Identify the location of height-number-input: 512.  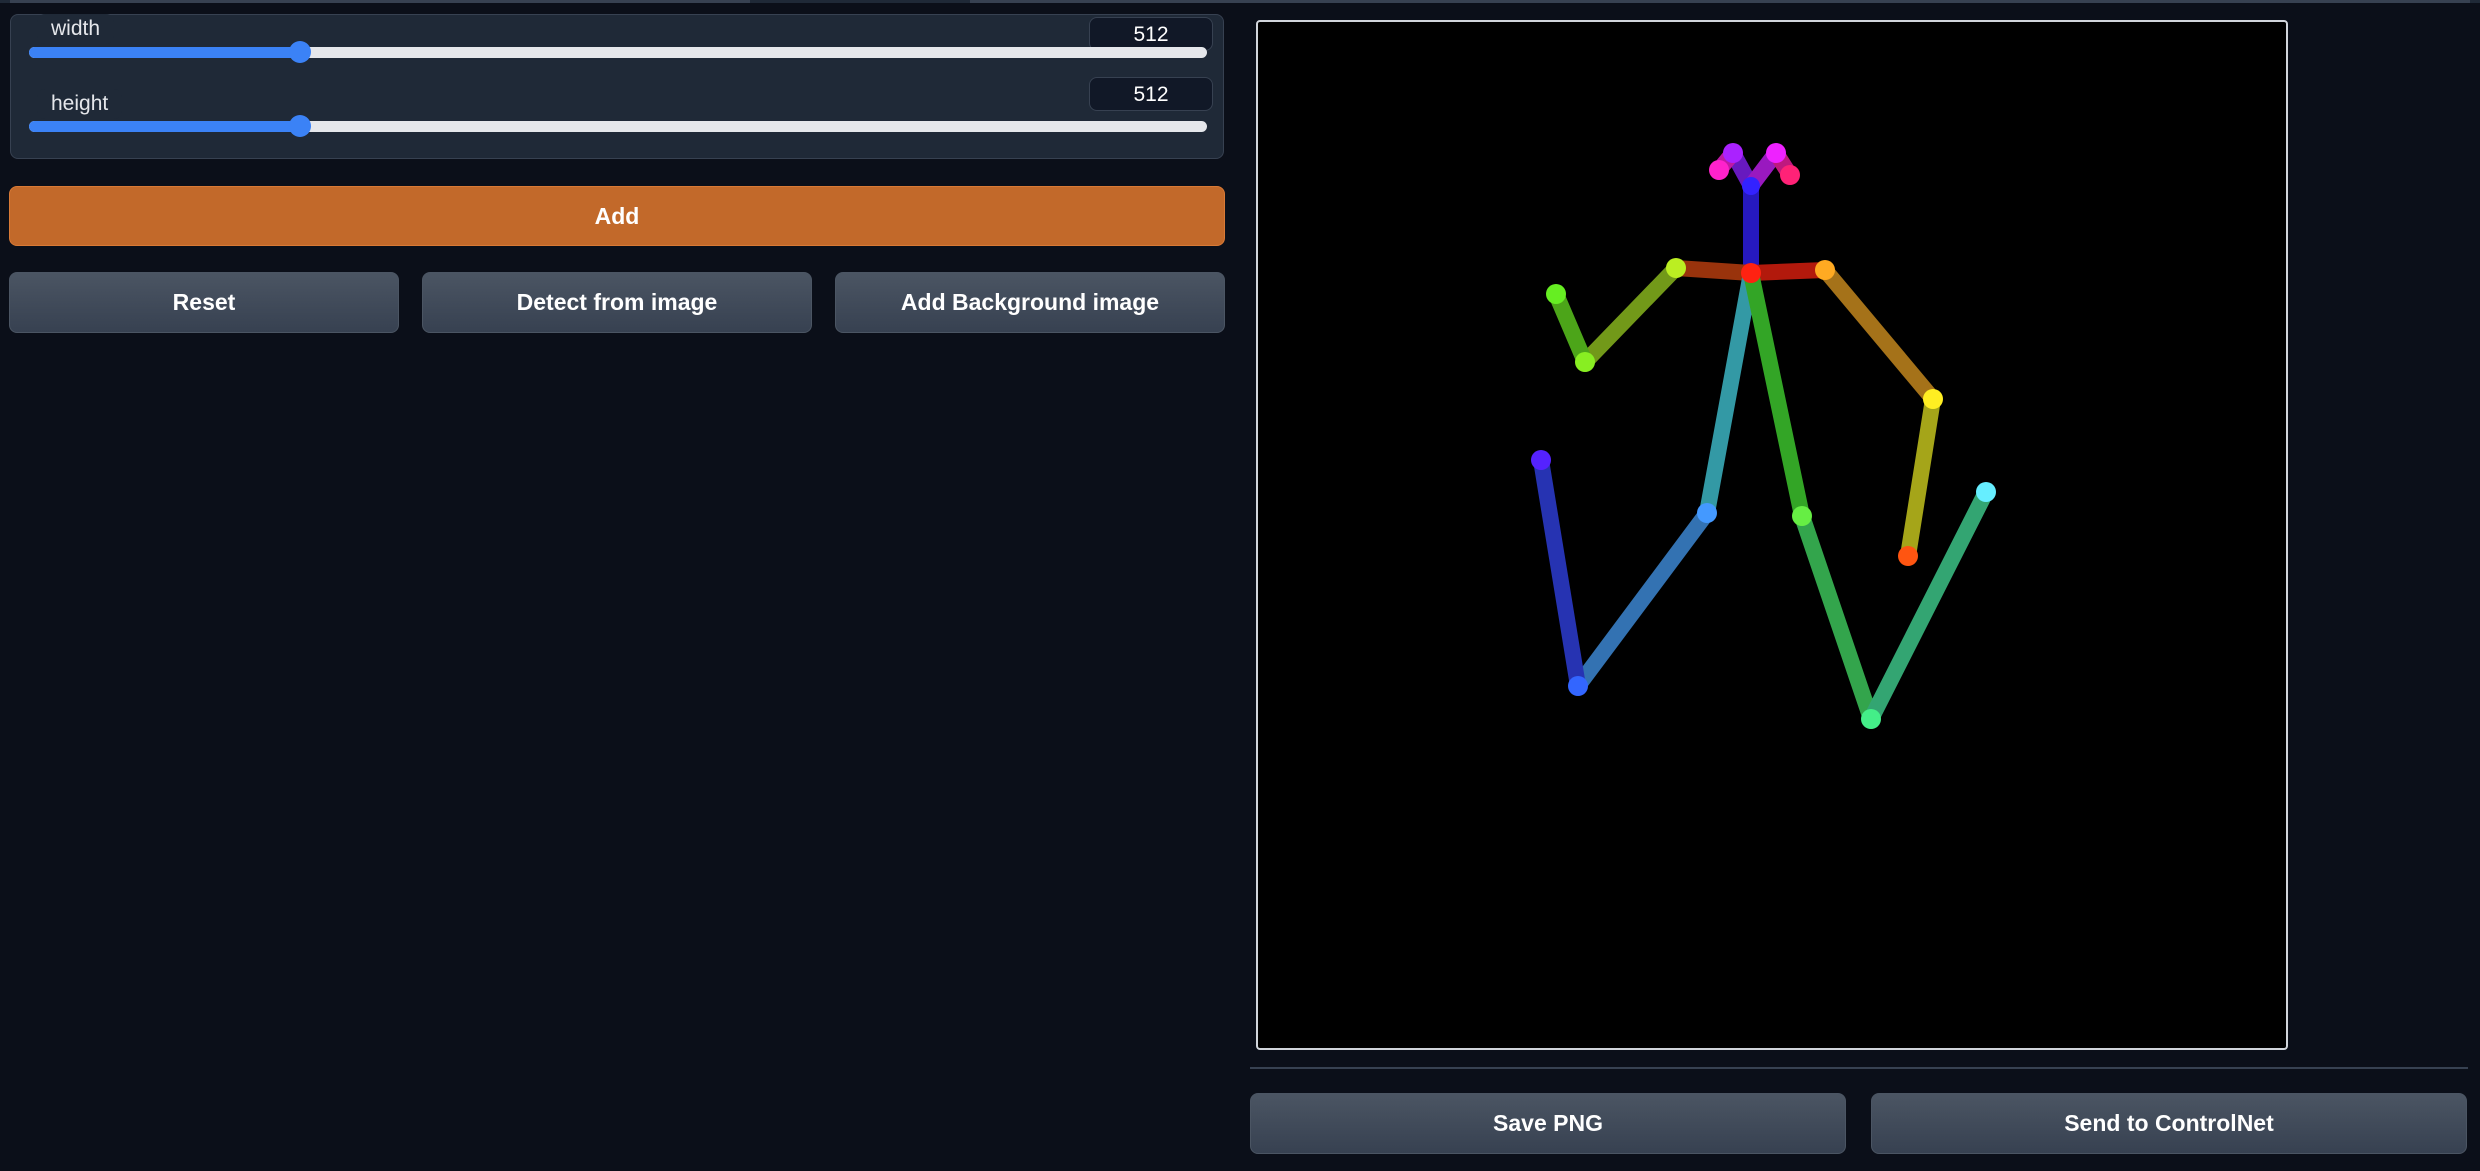
(1151, 94).